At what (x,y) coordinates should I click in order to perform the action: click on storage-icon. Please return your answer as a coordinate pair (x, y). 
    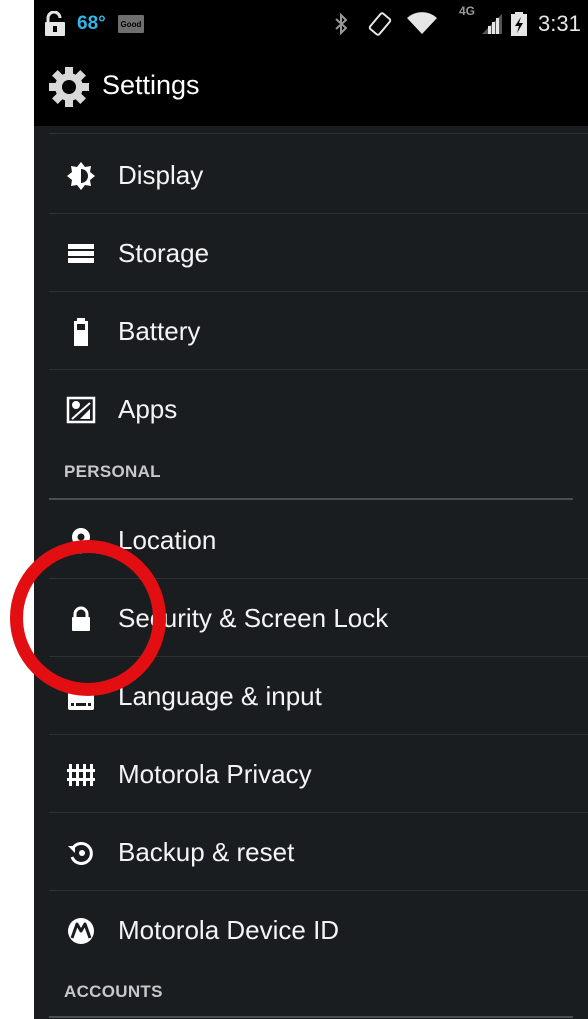
    Looking at the image, I should click on (81, 254).